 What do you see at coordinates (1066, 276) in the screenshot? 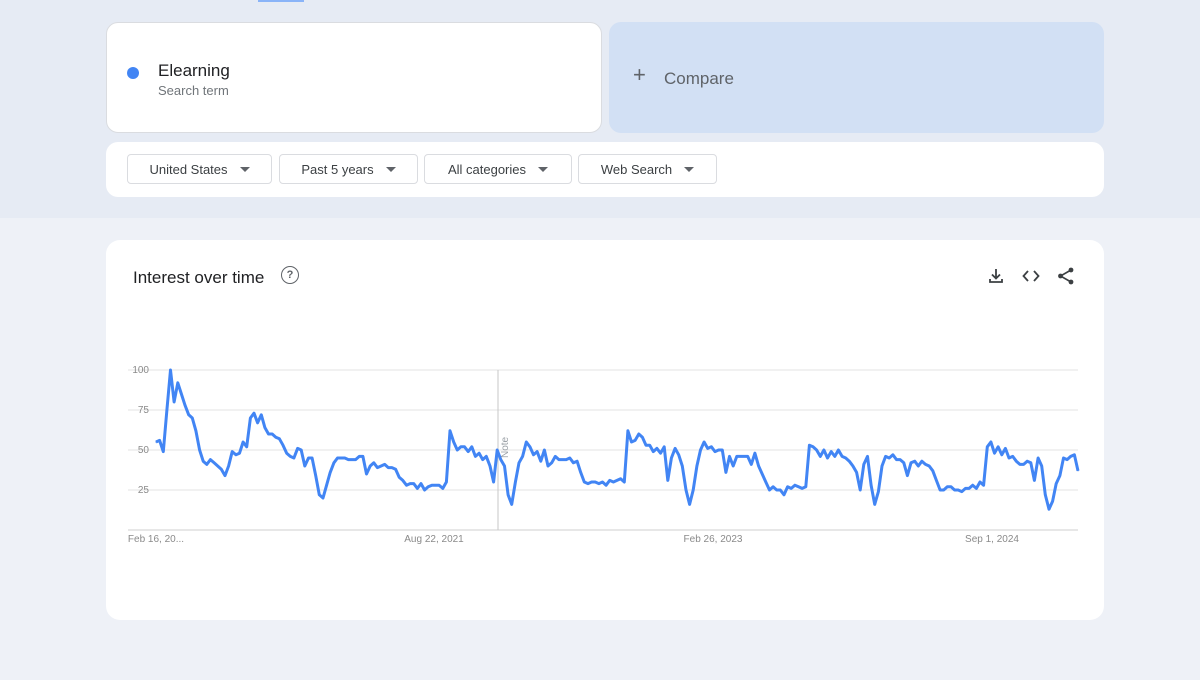
I see `share-icon` at bounding box center [1066, 276].